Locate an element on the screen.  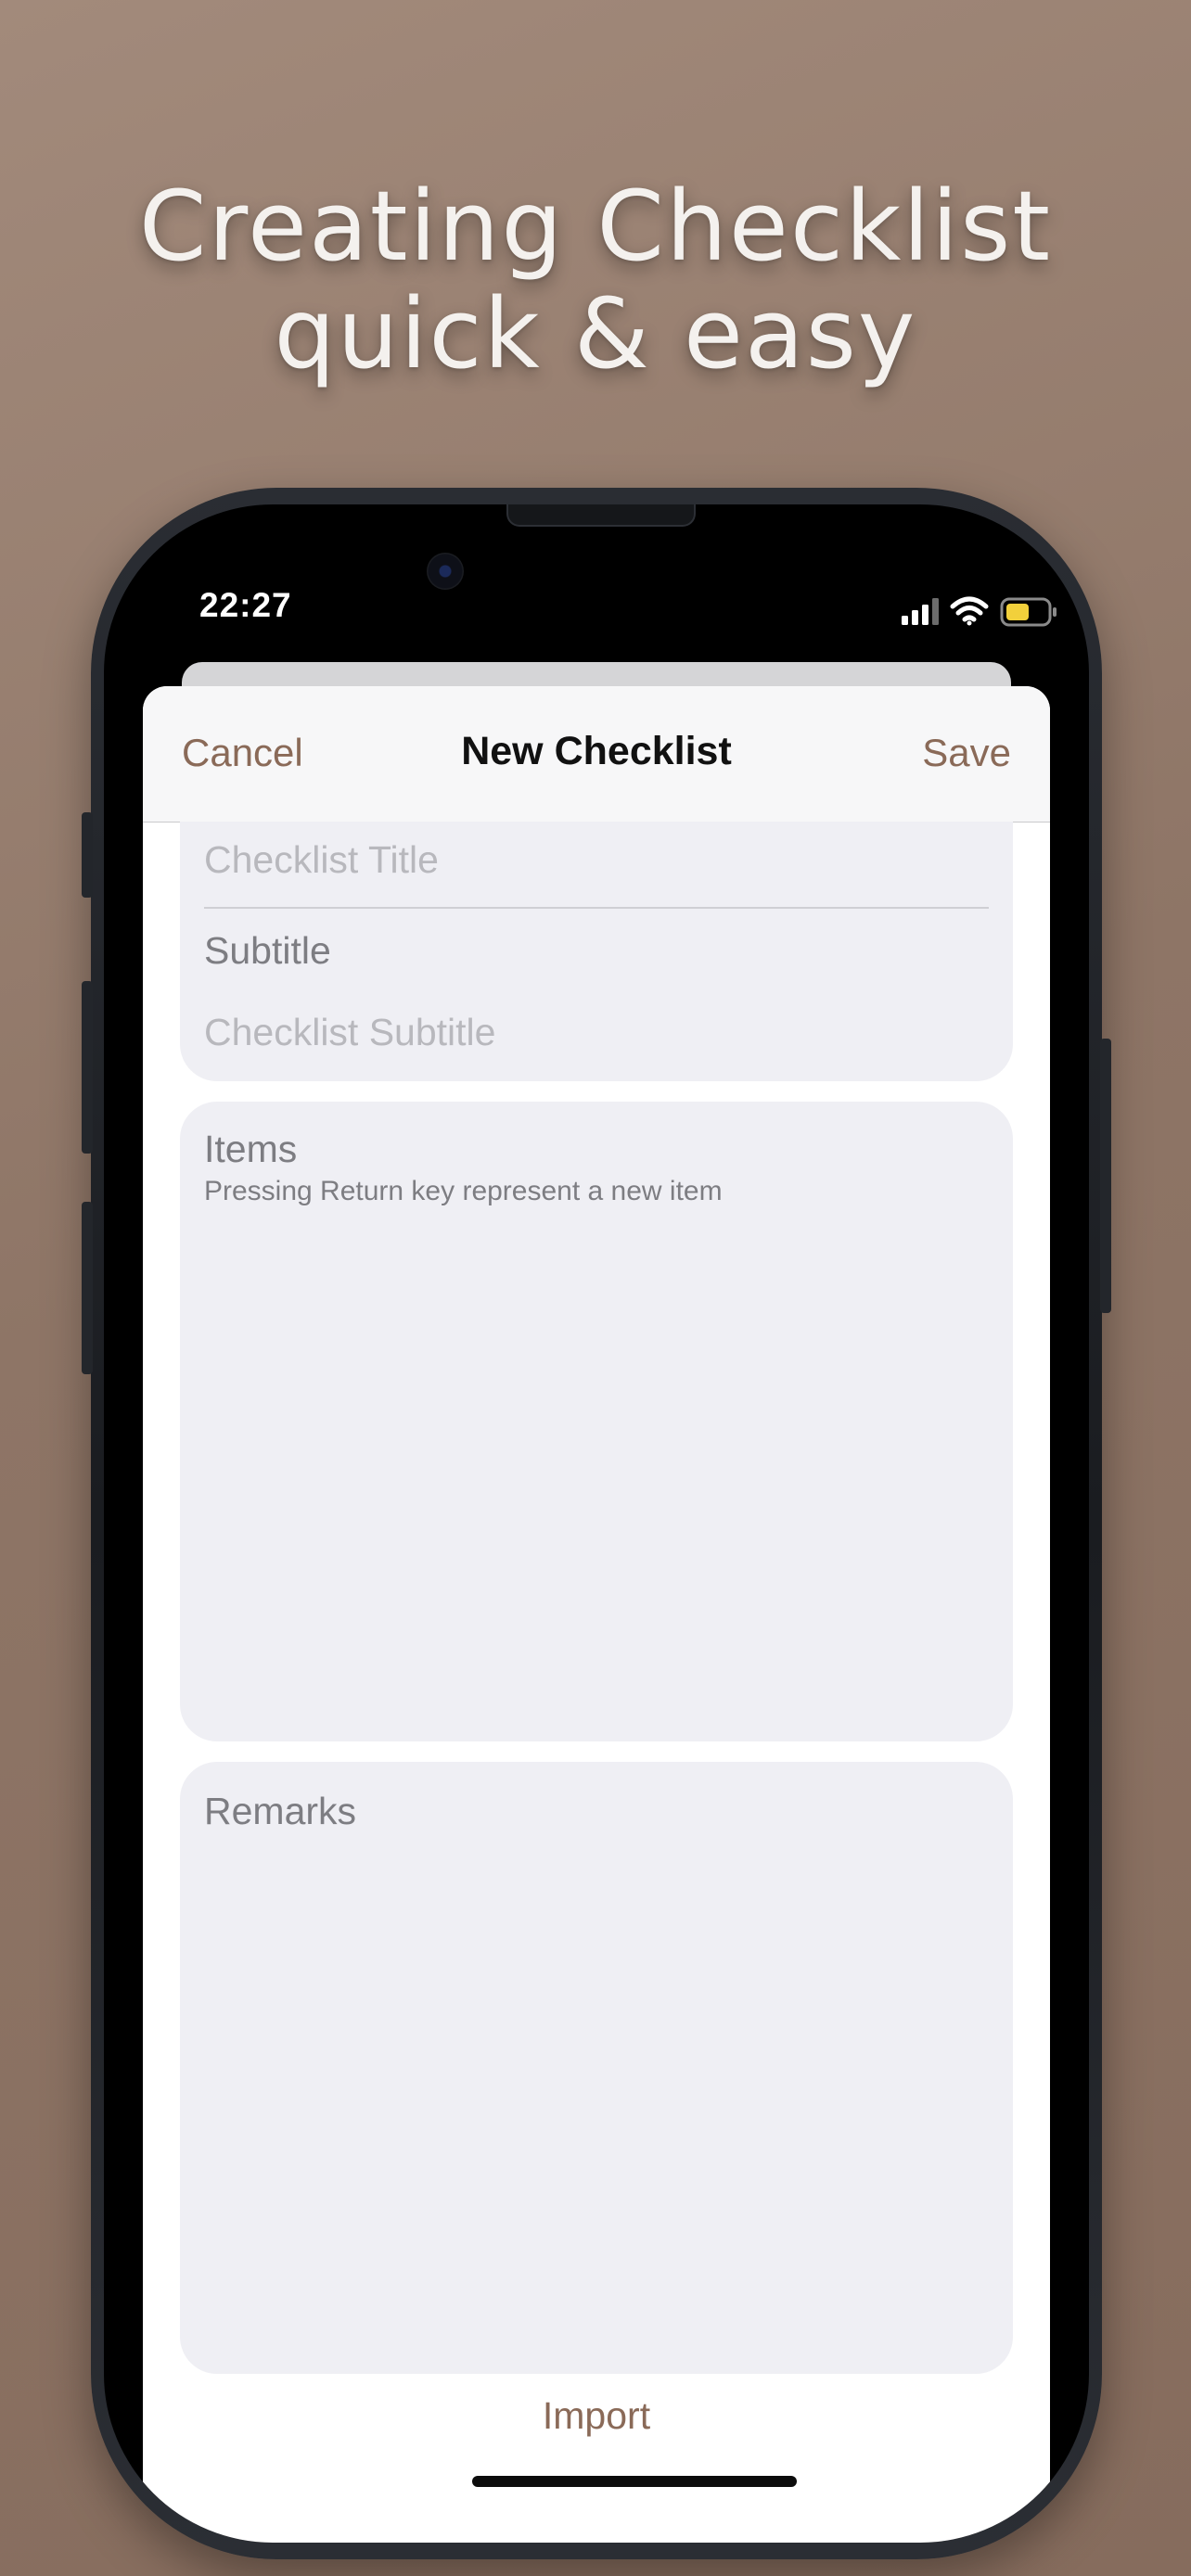
checklist-title-input: Checklist Title is located at coordinates (321, 860).